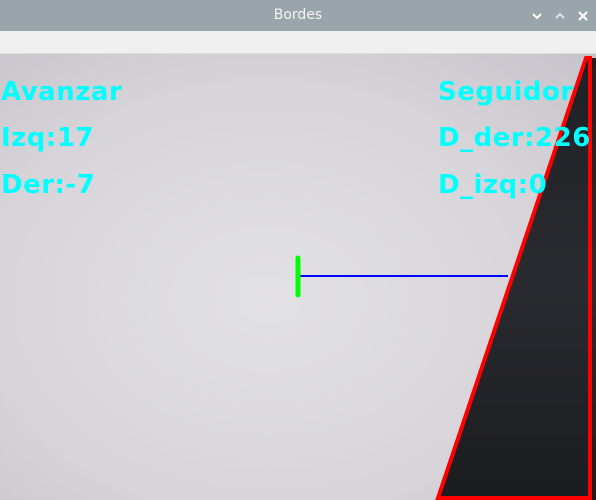 This screenshot has width=596, height=500. Describe the element at coordinates (506, 92) in the screenshot. I see `mode-label-right: Seguidor` at that location.